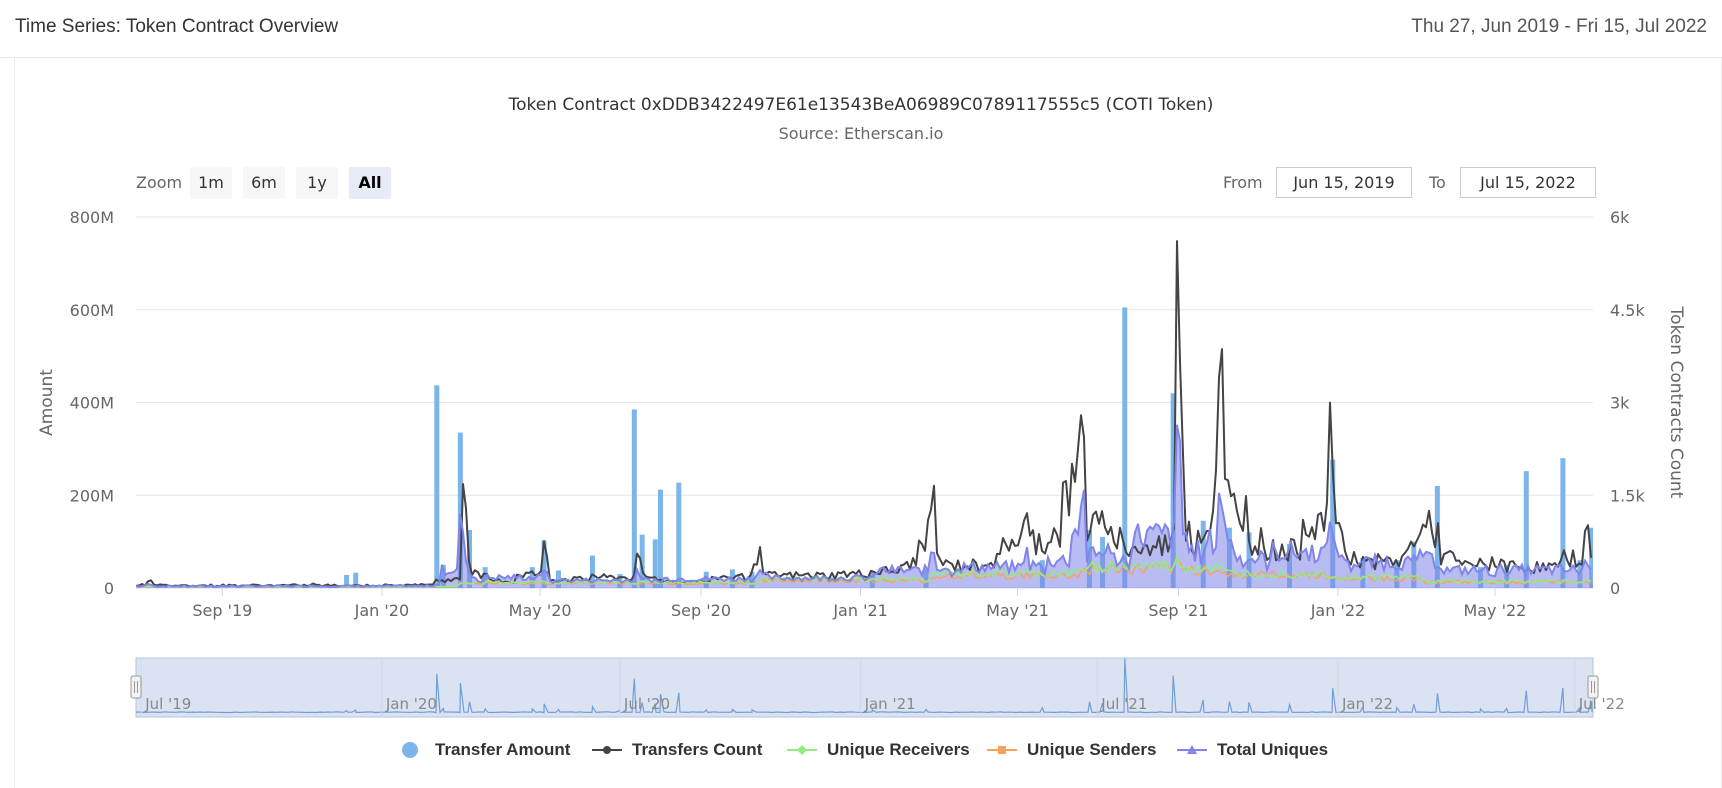 The height and width of the screenshot is (788, 1722). I want to click on x-tick-label: Sep '19, so click(222, 610).